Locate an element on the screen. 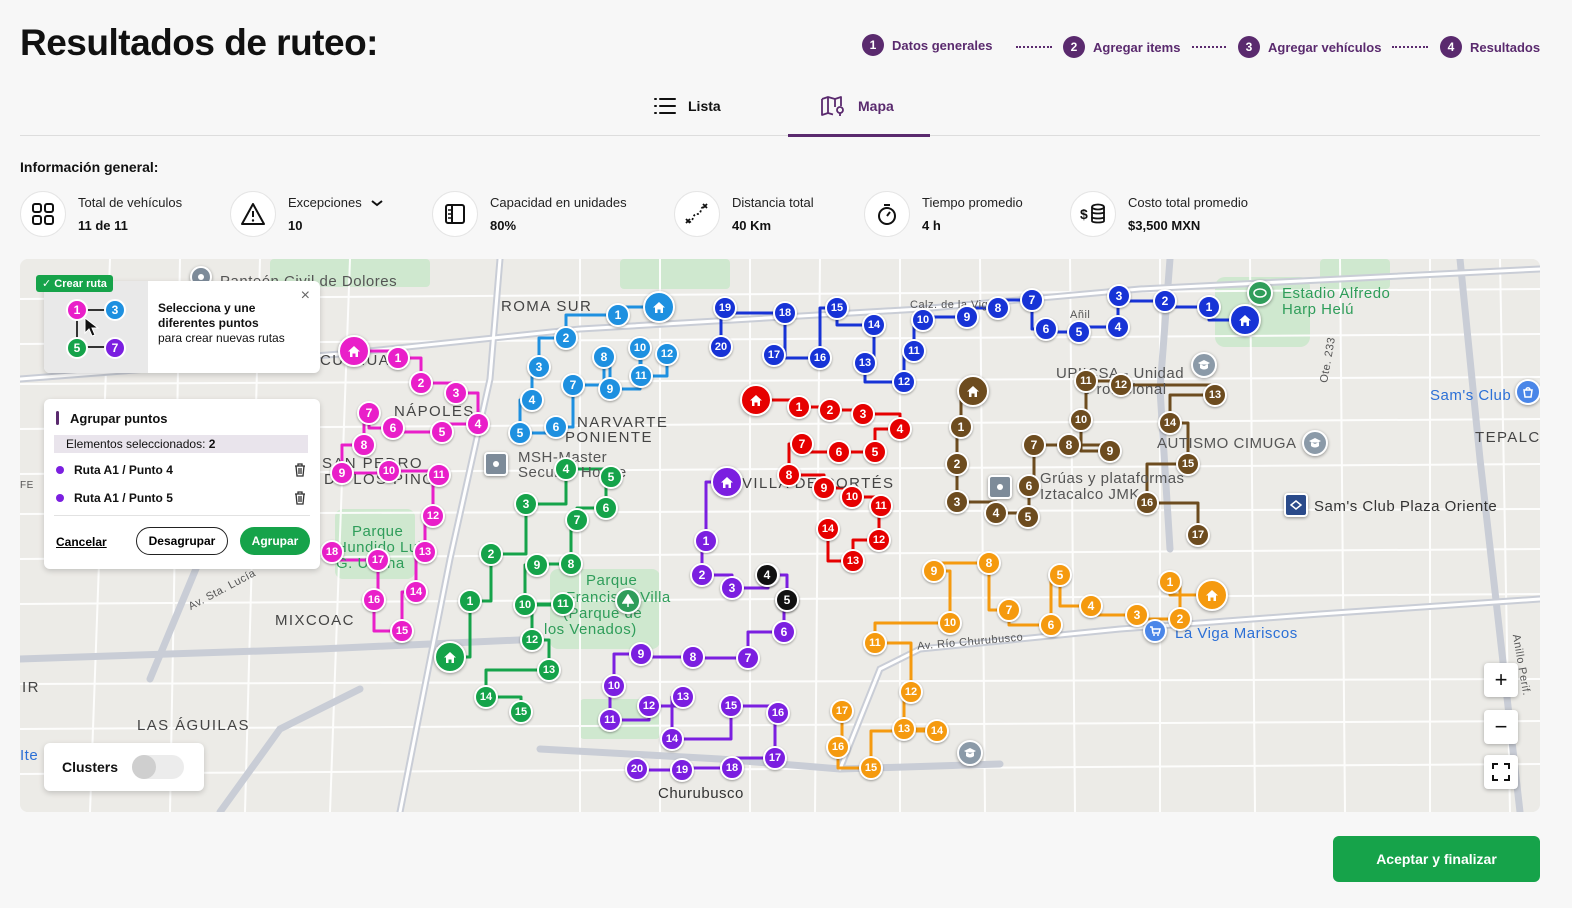 This screenshot has height=908, width=1572. tab-mapa: Mapa is located at coordinates (857, 106).